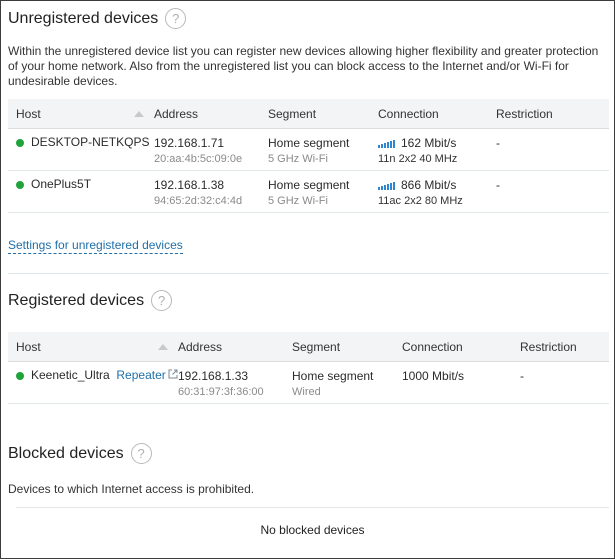  What do you see at coordinates (90, 142) in the screenshot?
I see `host-name: DESKTOP-NETKQPS` at bounding box center [90, 142].